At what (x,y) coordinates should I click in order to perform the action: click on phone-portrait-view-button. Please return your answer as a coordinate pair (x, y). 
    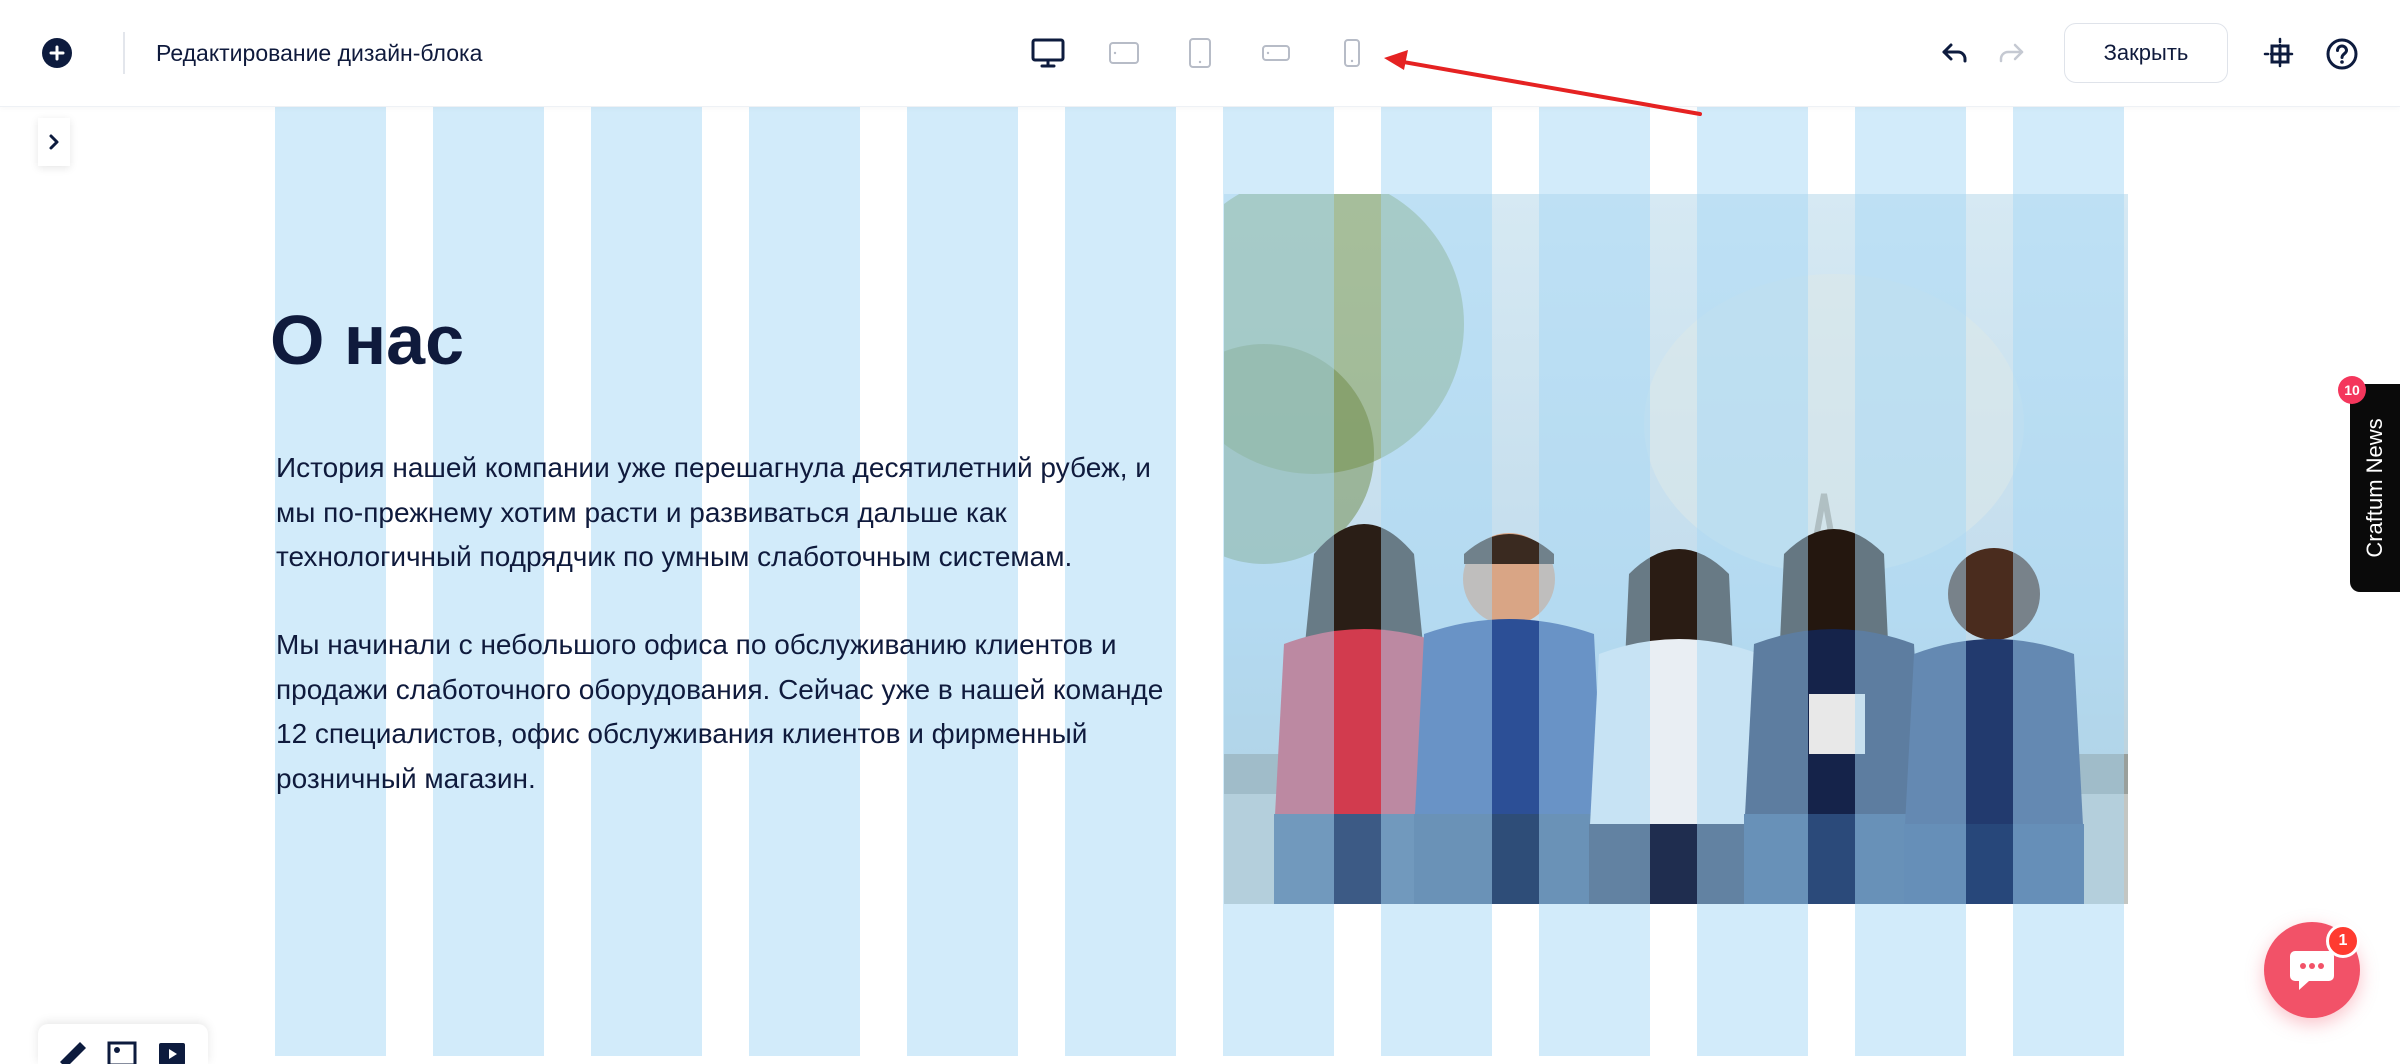
    Looking at the image, I should click on (1352, 53).